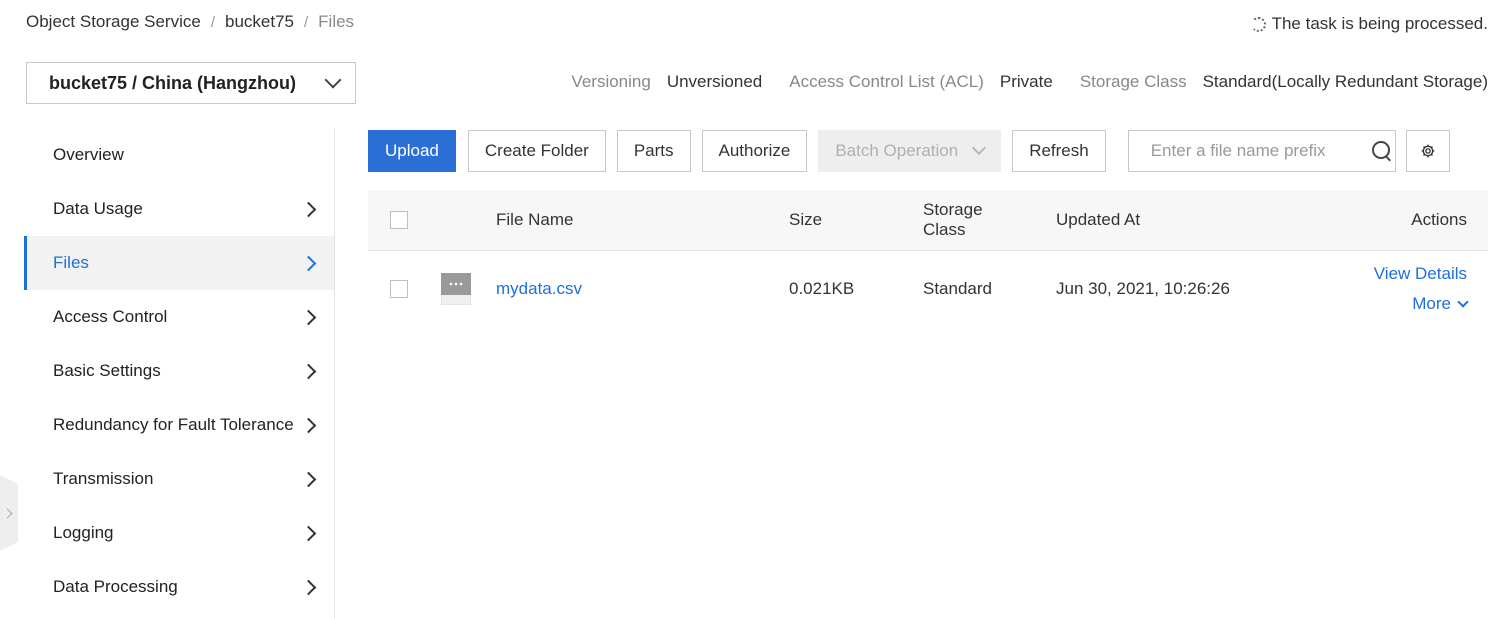  I want to click on task-status-text: The task is being processed., so click(1379, 23).